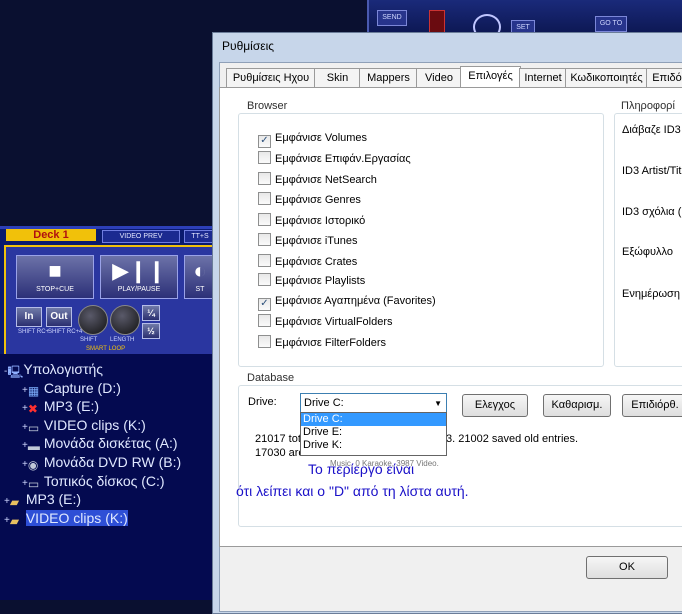 This screenshot has height=614, width=682. I want to click on shift-rc4-label: SHIFT RC+4, so click(65, 332).